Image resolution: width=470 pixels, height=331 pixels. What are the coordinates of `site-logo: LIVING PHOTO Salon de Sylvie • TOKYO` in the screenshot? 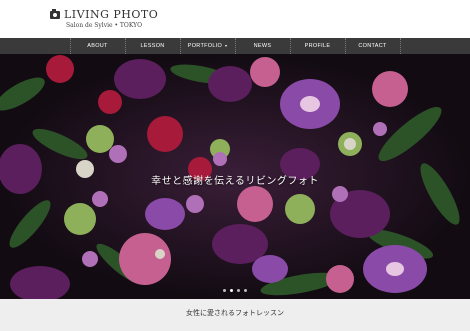 It's located at (104, 18).